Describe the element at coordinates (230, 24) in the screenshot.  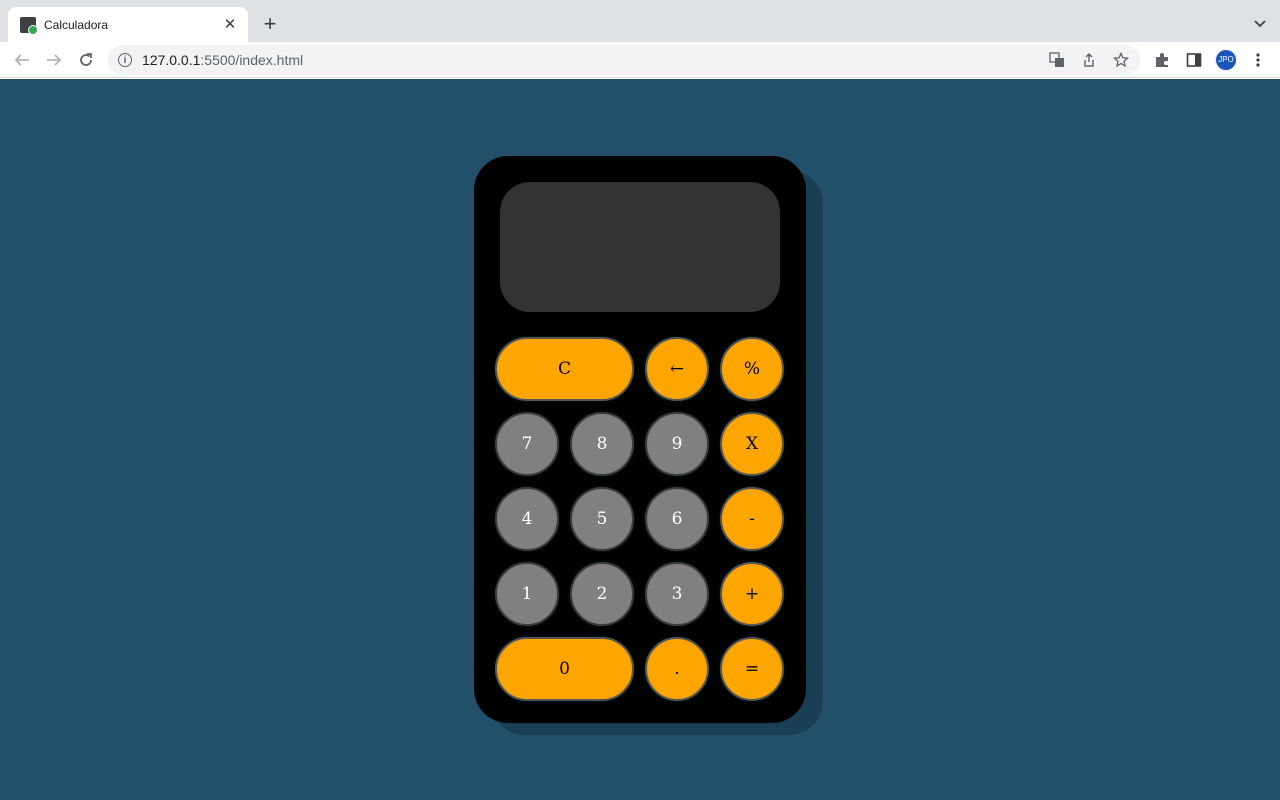
I see `tab-close-icon: ✕` at that location.